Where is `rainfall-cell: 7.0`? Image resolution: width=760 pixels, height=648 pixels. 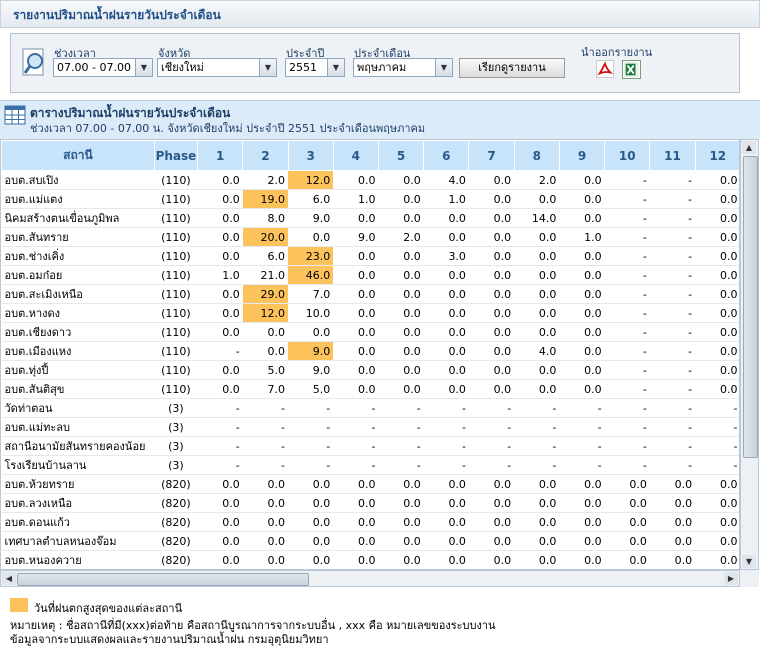 rainfall-cell: 7.0 is located at coordinates (311, 294).